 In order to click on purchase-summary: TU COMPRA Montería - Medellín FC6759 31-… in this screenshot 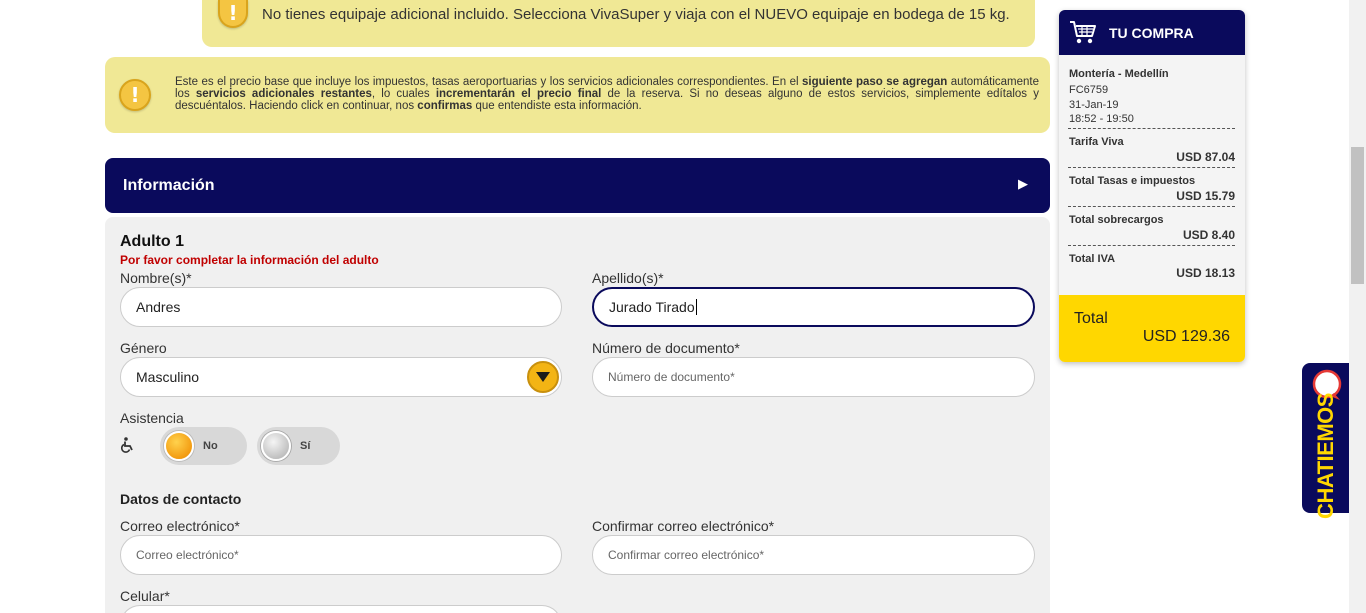, I will do `click(1152, 186)`.